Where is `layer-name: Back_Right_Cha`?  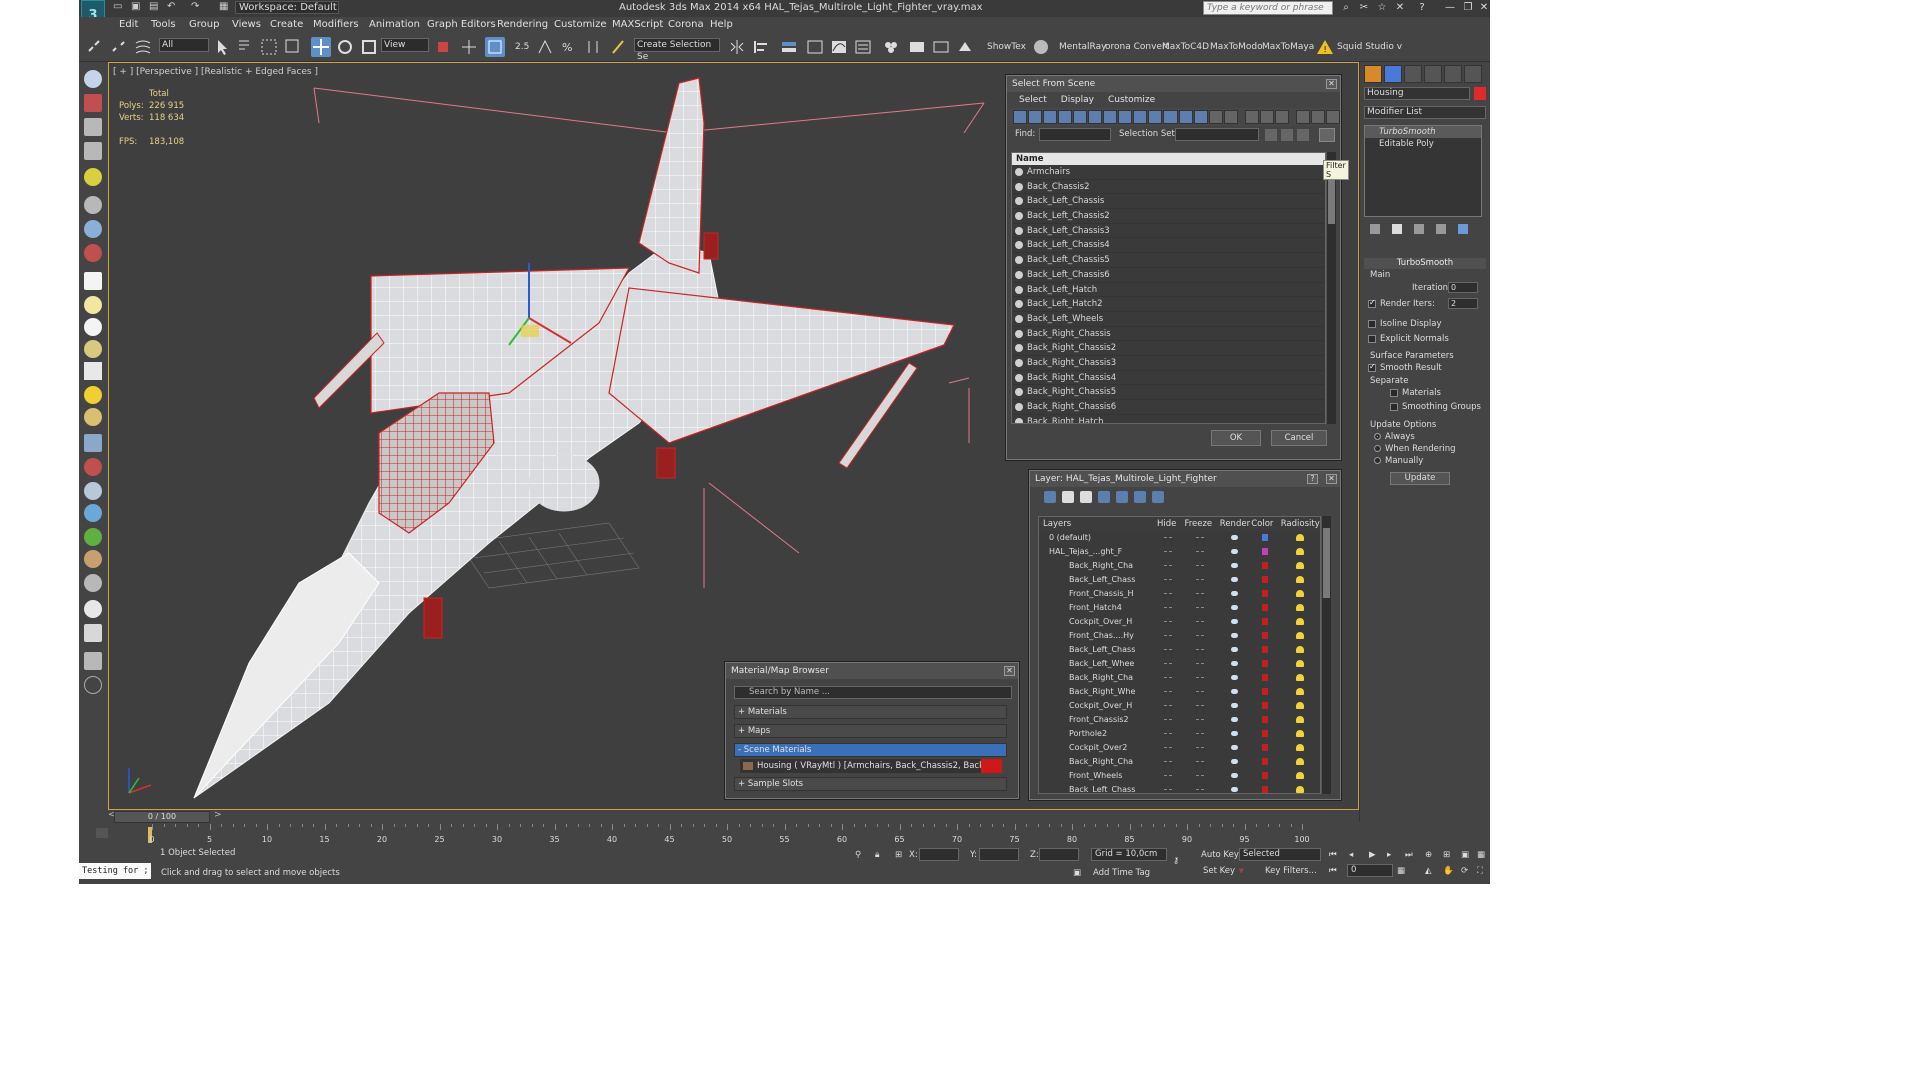 layer-name: Back_Right_Cha is located at coordinates (1096, 762).